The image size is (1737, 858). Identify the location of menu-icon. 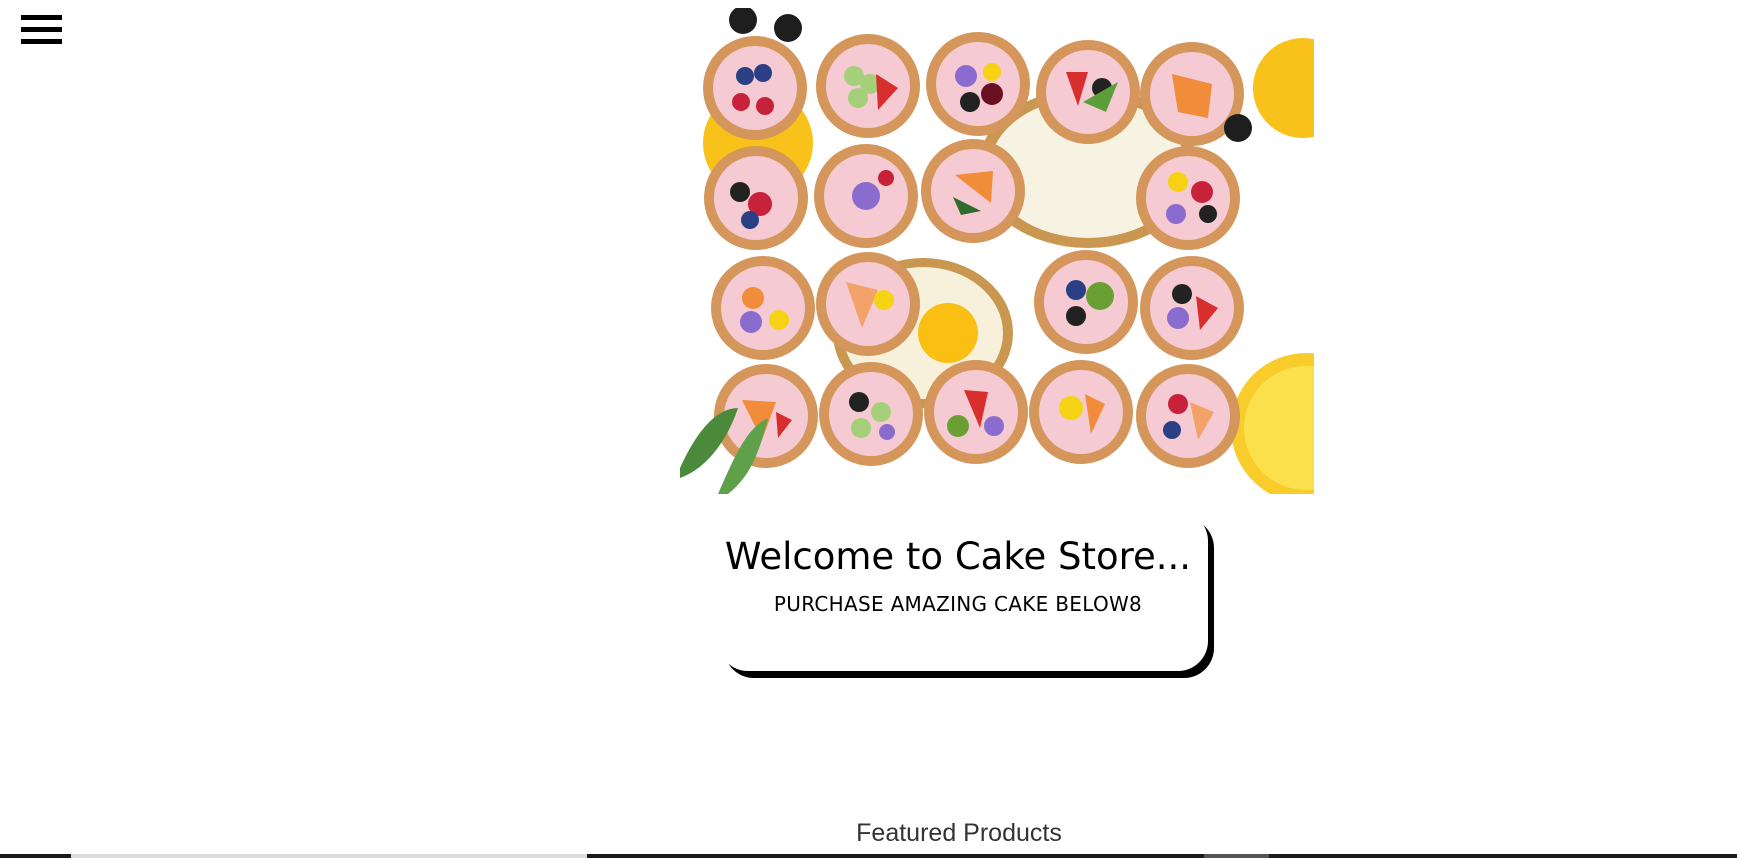
(41, 29).